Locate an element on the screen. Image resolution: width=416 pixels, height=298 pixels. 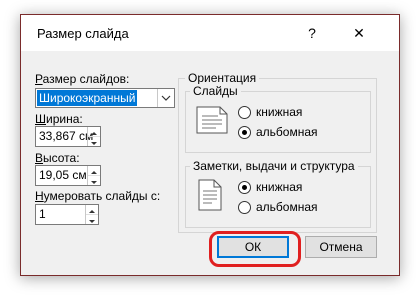
number-from-label-text: умеровать слайды с: is located at coordinates (102, 196).